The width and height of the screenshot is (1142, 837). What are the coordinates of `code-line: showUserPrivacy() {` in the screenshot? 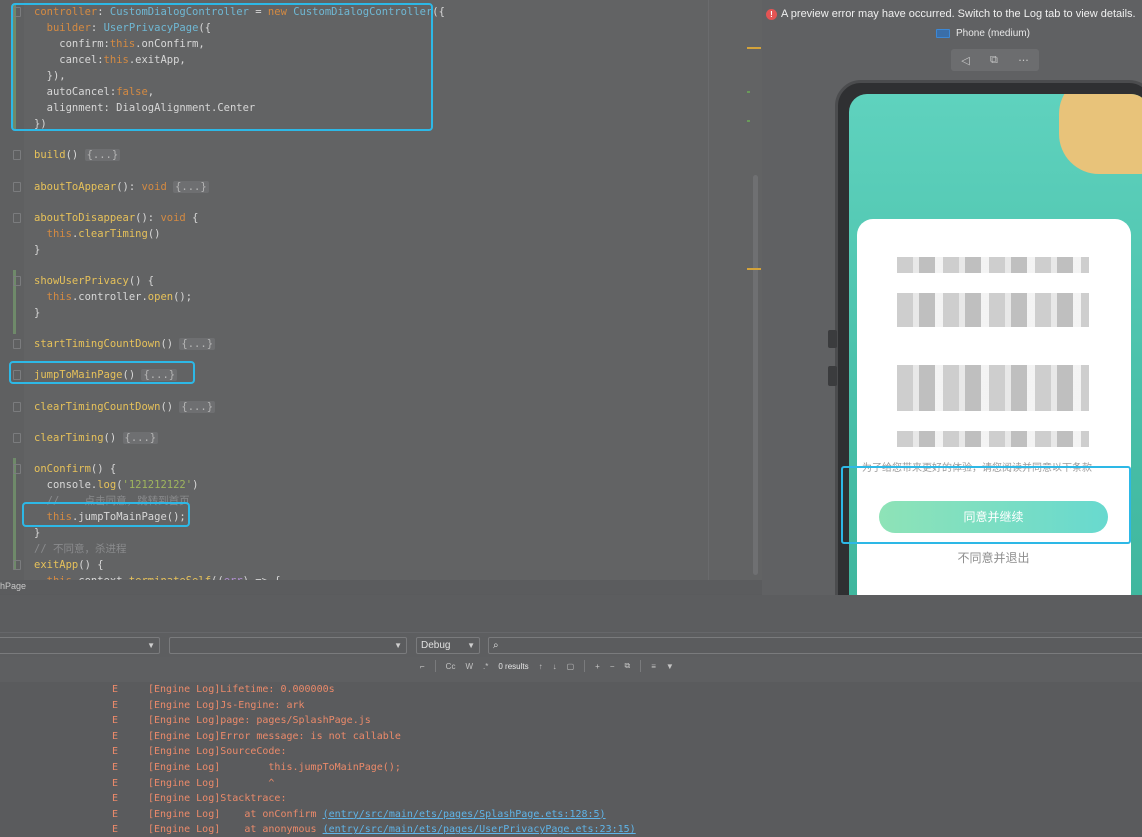 It's located at (94, 281).